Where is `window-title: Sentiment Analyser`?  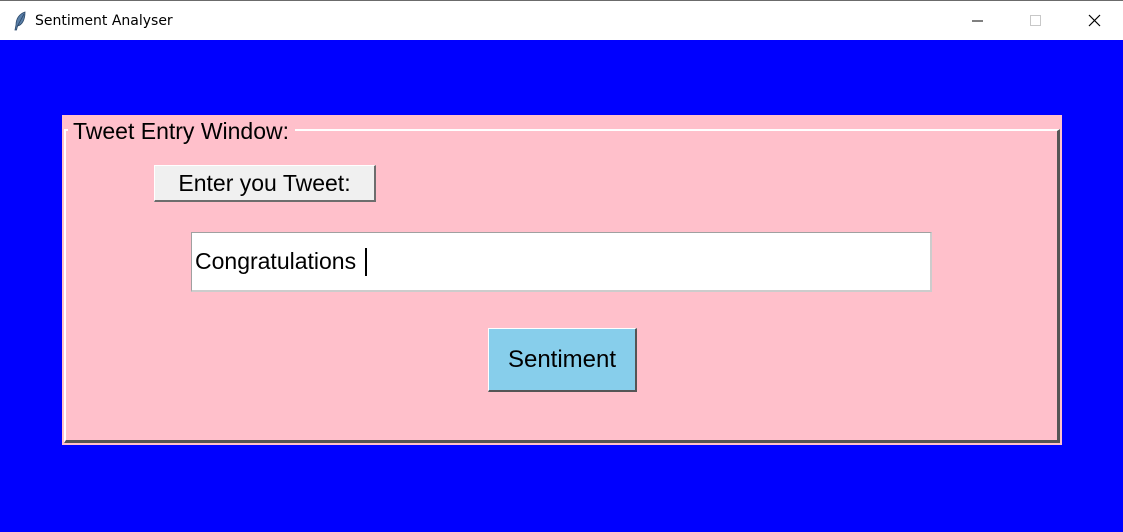
window-title: Sentiment Analyser is located at coordinates (104, 21).